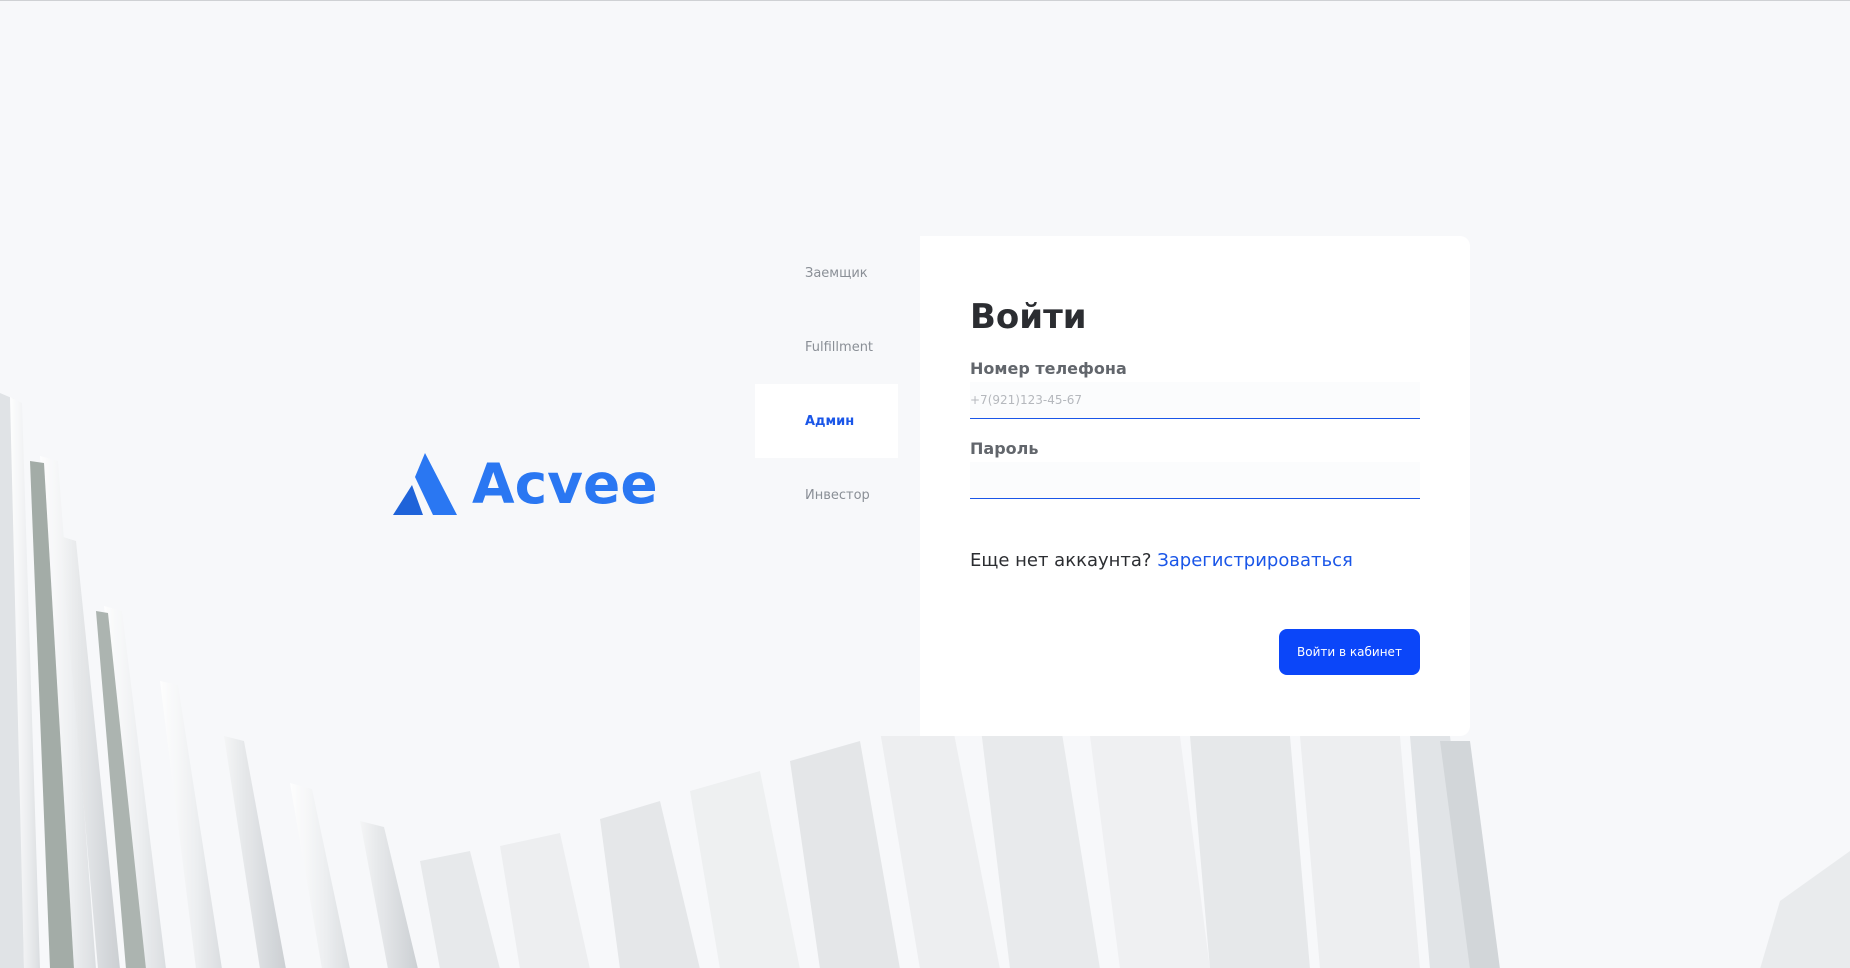  Describe the element at coordinates (425, 484) in the screenshot. I see `acvee-logo-icon` at that location.